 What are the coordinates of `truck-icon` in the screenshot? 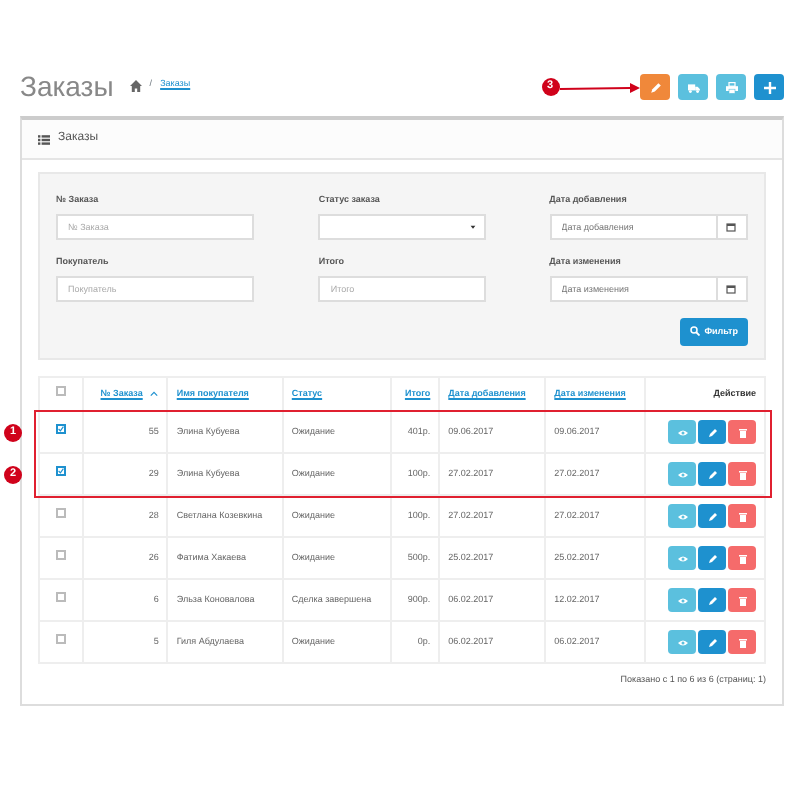 It's located at (693, 87).